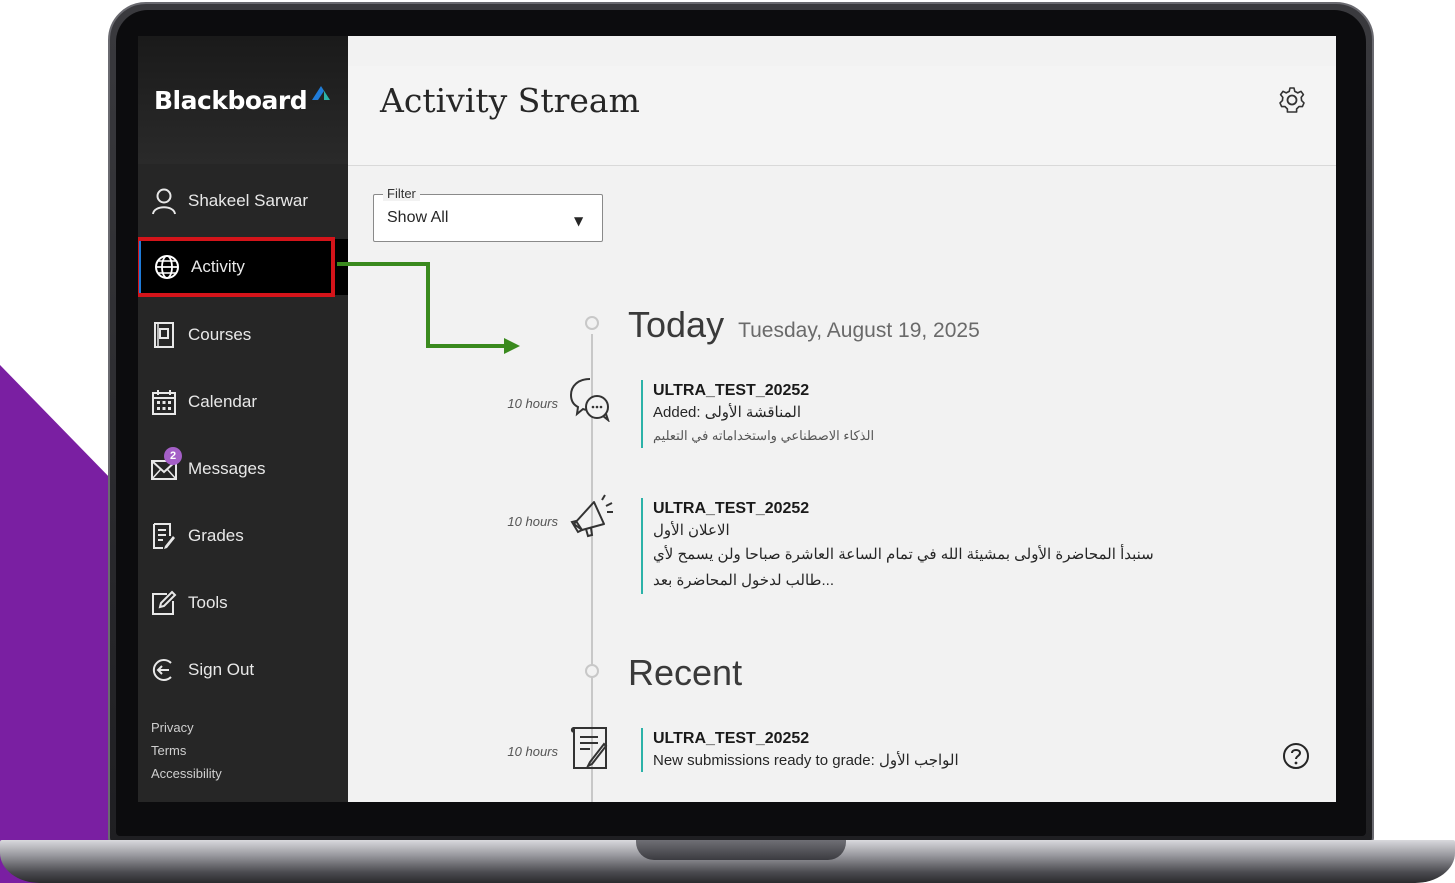 Image resolution: width=1455 pixels, height=883 pixels. What do you see at coordinates (1292, 100) in the screenshot?
I see `gear-icon` at bounding box center [1292, 100].